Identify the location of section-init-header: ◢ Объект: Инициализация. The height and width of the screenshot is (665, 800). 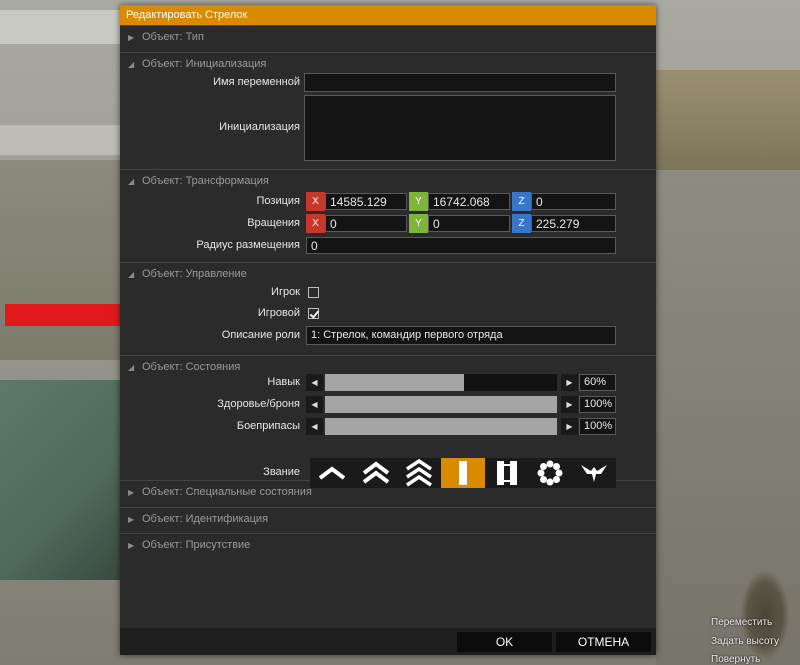
(388, 64).